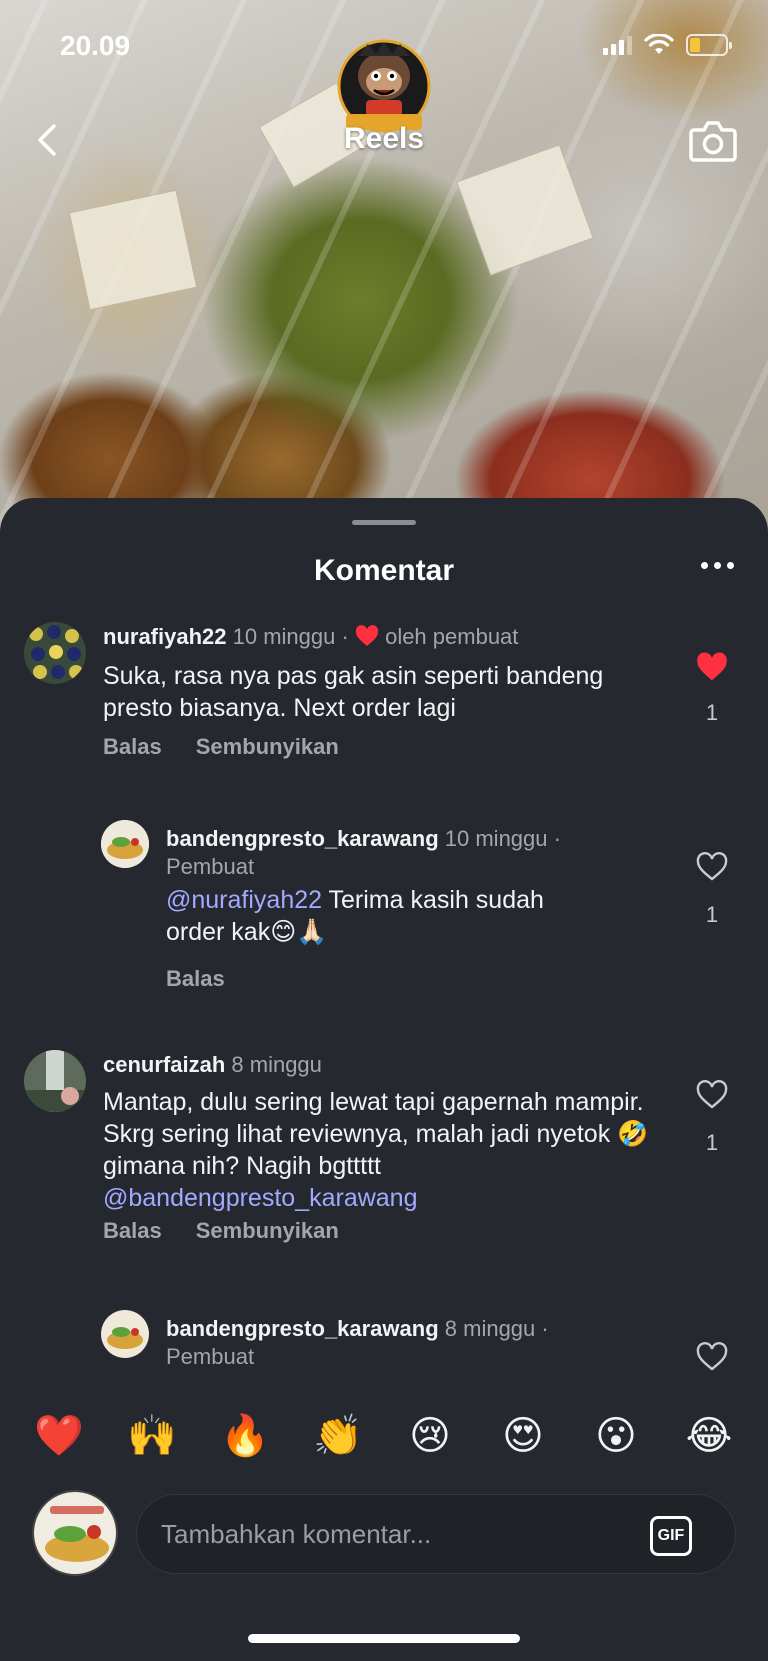 This screenshot has width=768, height=1661. Describe the element at coordinates (367, 635) in the screenshot. I see `creator-heart-icon` at that location.